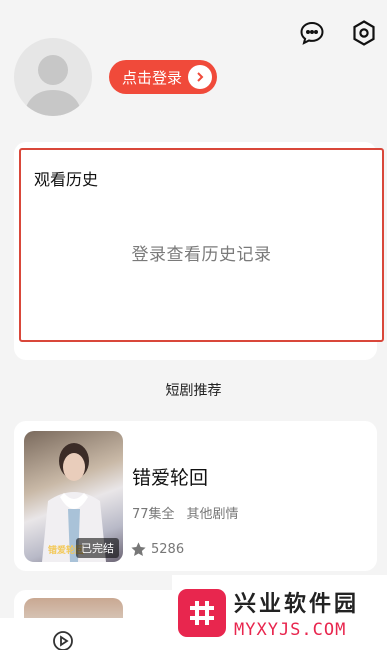 The image size is (387, 650). What do you see at coordinates (97, 548) in the screenshot?
I see `status-badge: 已完结` at bounding box center [97, 548].